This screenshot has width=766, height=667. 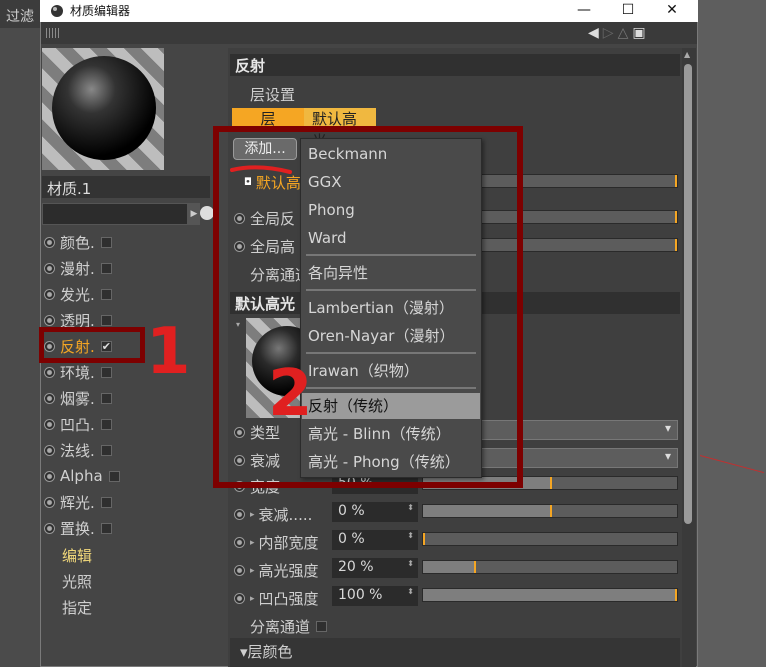 What do you see at coordinates (595, 33) in the screenshot?
I see `arrow-left-icon: ◀` at bounding box center [595, 33].